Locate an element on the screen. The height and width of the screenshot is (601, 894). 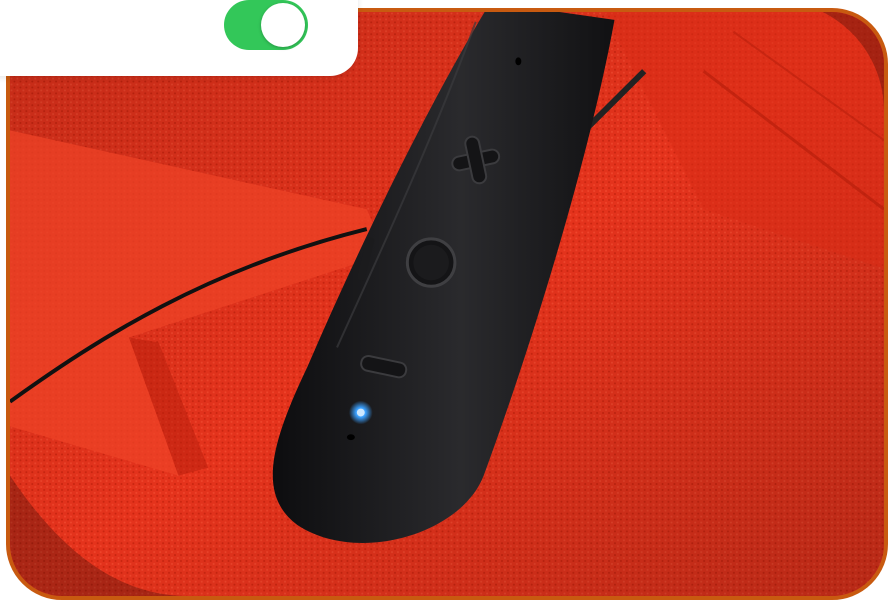
toggle-switch is located at coordinates (266, 25).